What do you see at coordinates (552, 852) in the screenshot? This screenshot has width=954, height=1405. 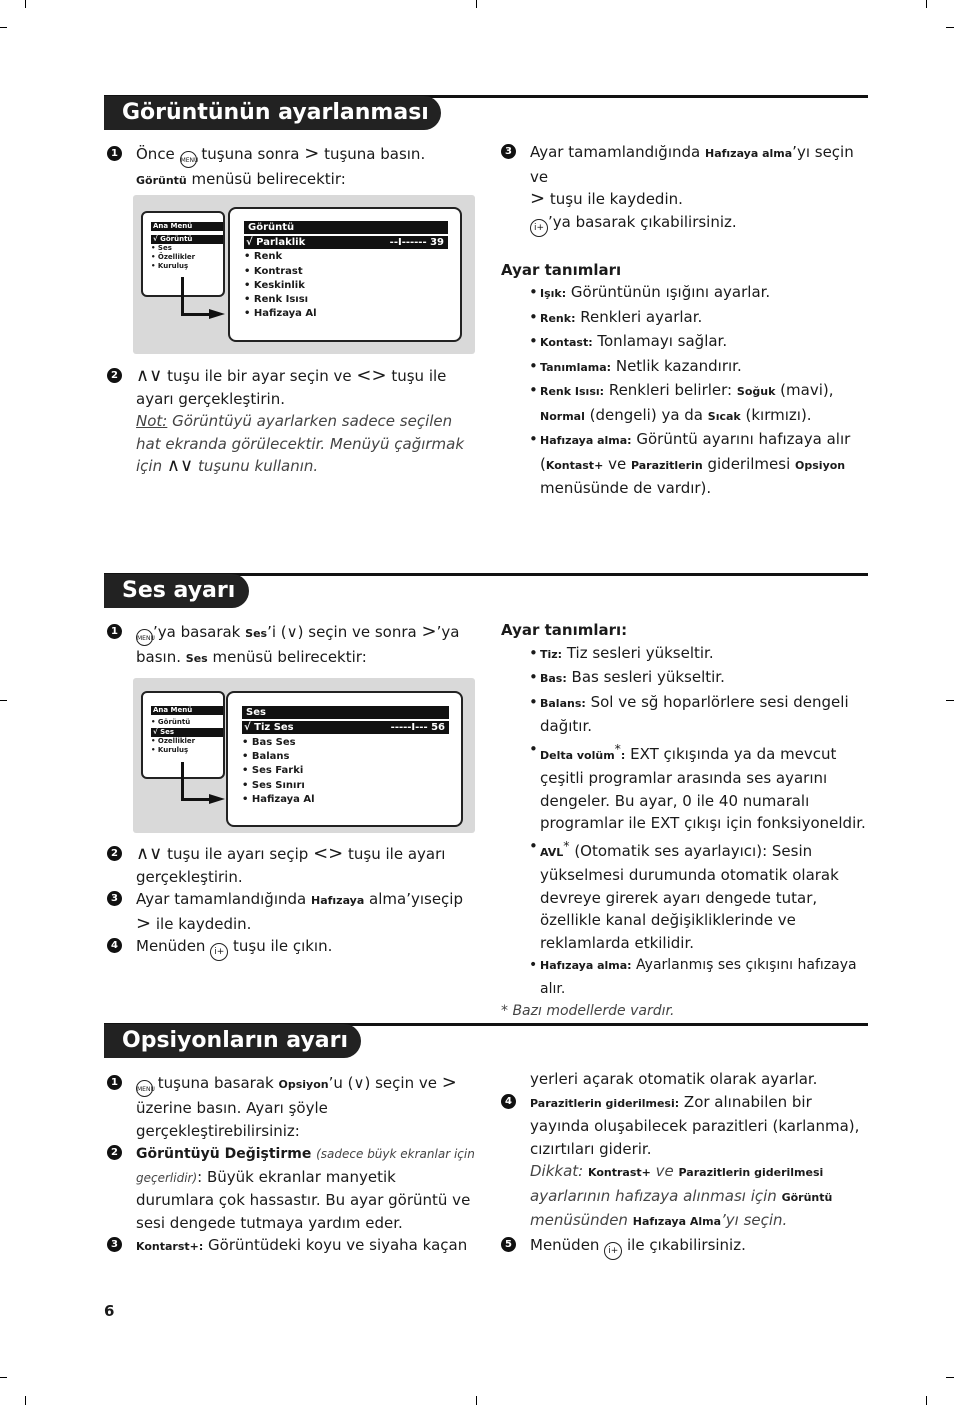 I see `definition-term: AVL` at bounding box center [552, 852].